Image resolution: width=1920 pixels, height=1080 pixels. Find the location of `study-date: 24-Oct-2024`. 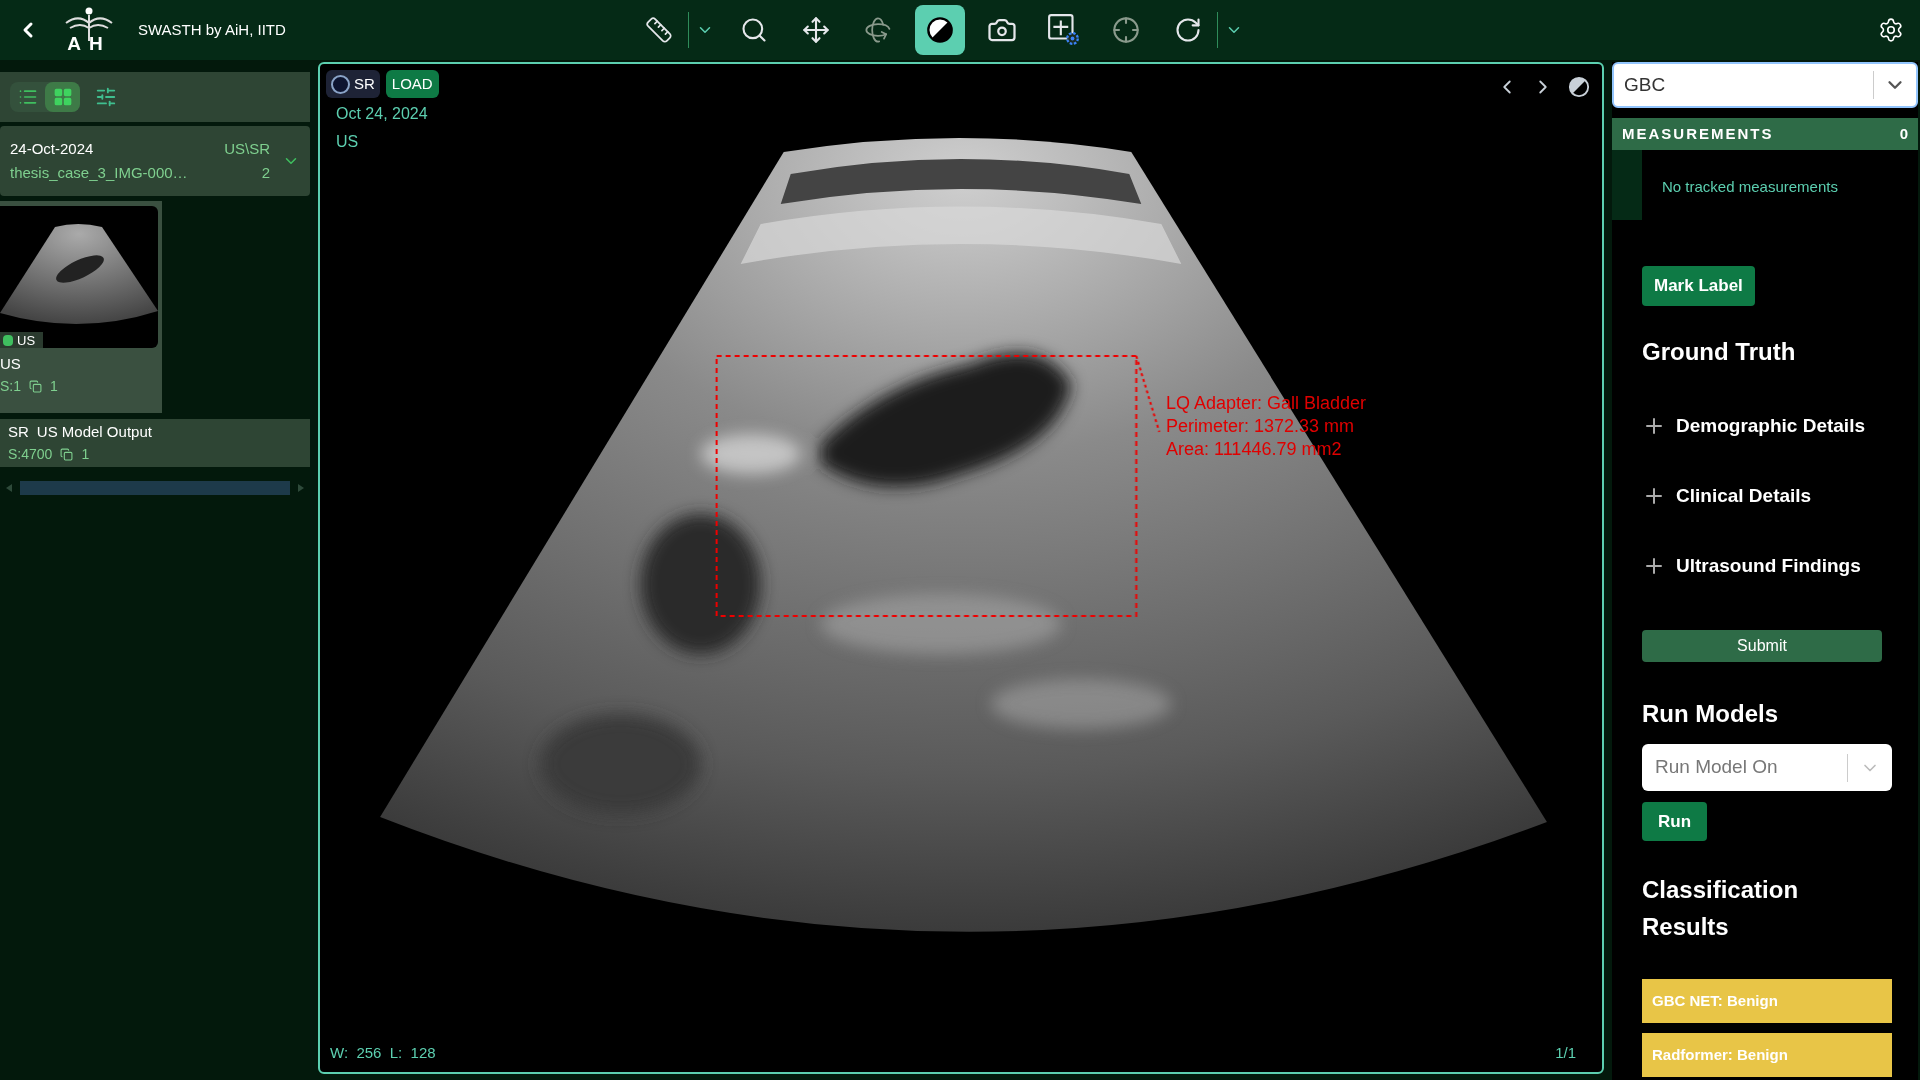

study-date: 24-Oct-2024 is located at coordinates (52, 148).